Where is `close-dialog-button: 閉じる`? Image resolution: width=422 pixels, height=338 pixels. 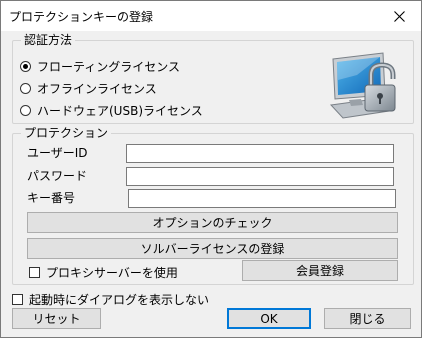 close-dialog-button: 閉じる is located at coordinates (367, 318).